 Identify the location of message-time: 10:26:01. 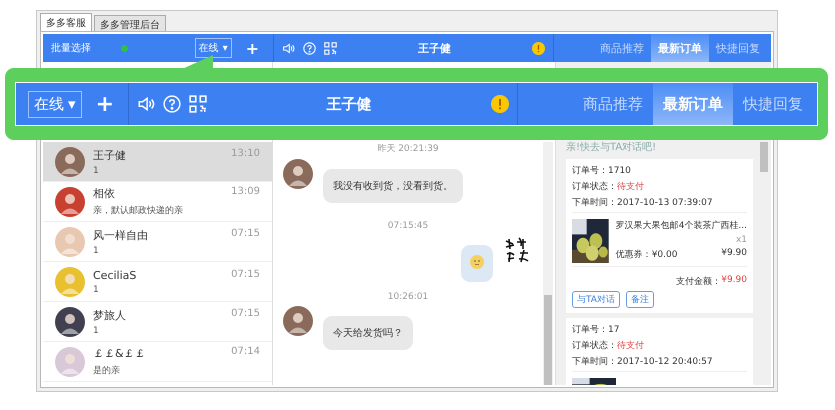
(408, 297).